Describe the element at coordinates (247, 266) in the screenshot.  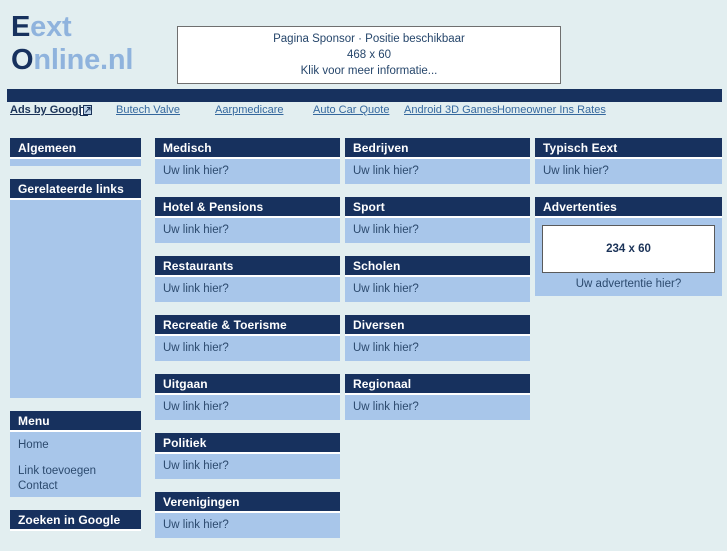
I see `panel-restaurants-title: Restaurants` at that location.